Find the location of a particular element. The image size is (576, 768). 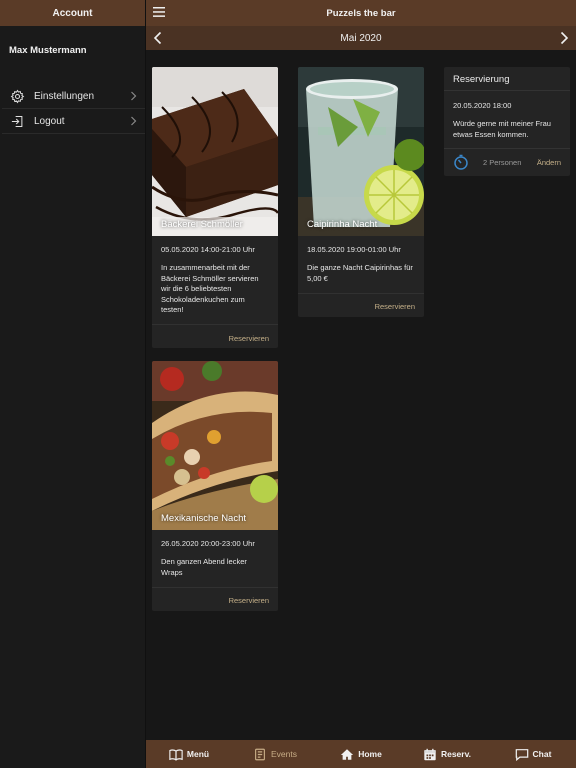

current-month: Mai 2020 is located at coordinates (361, 38).